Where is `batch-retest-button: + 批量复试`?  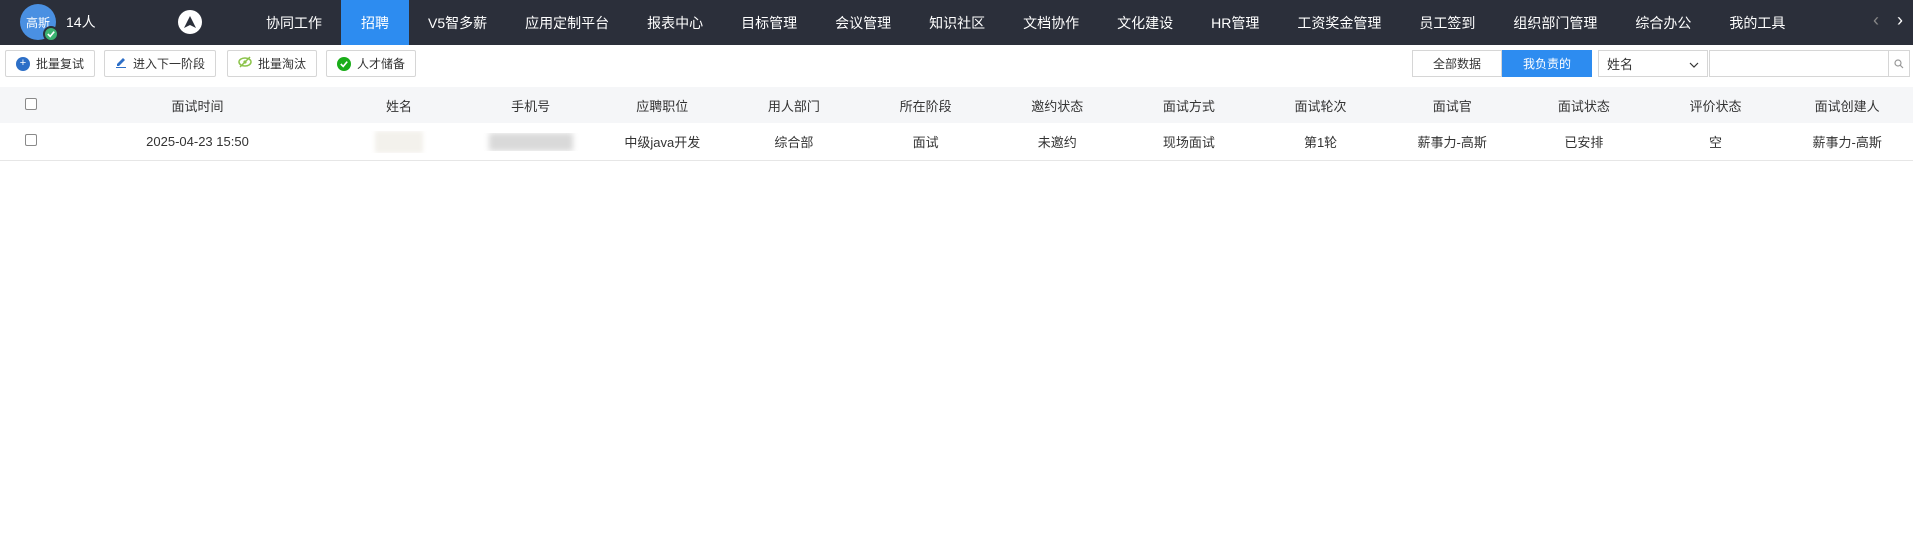
batch-retest-button: + 批量复试 is located at coordinates (50, 63).